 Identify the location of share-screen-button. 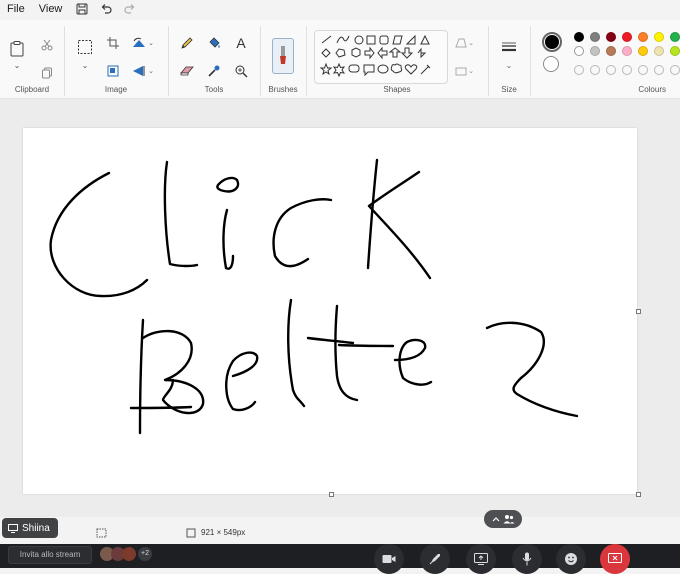
(481, 559).